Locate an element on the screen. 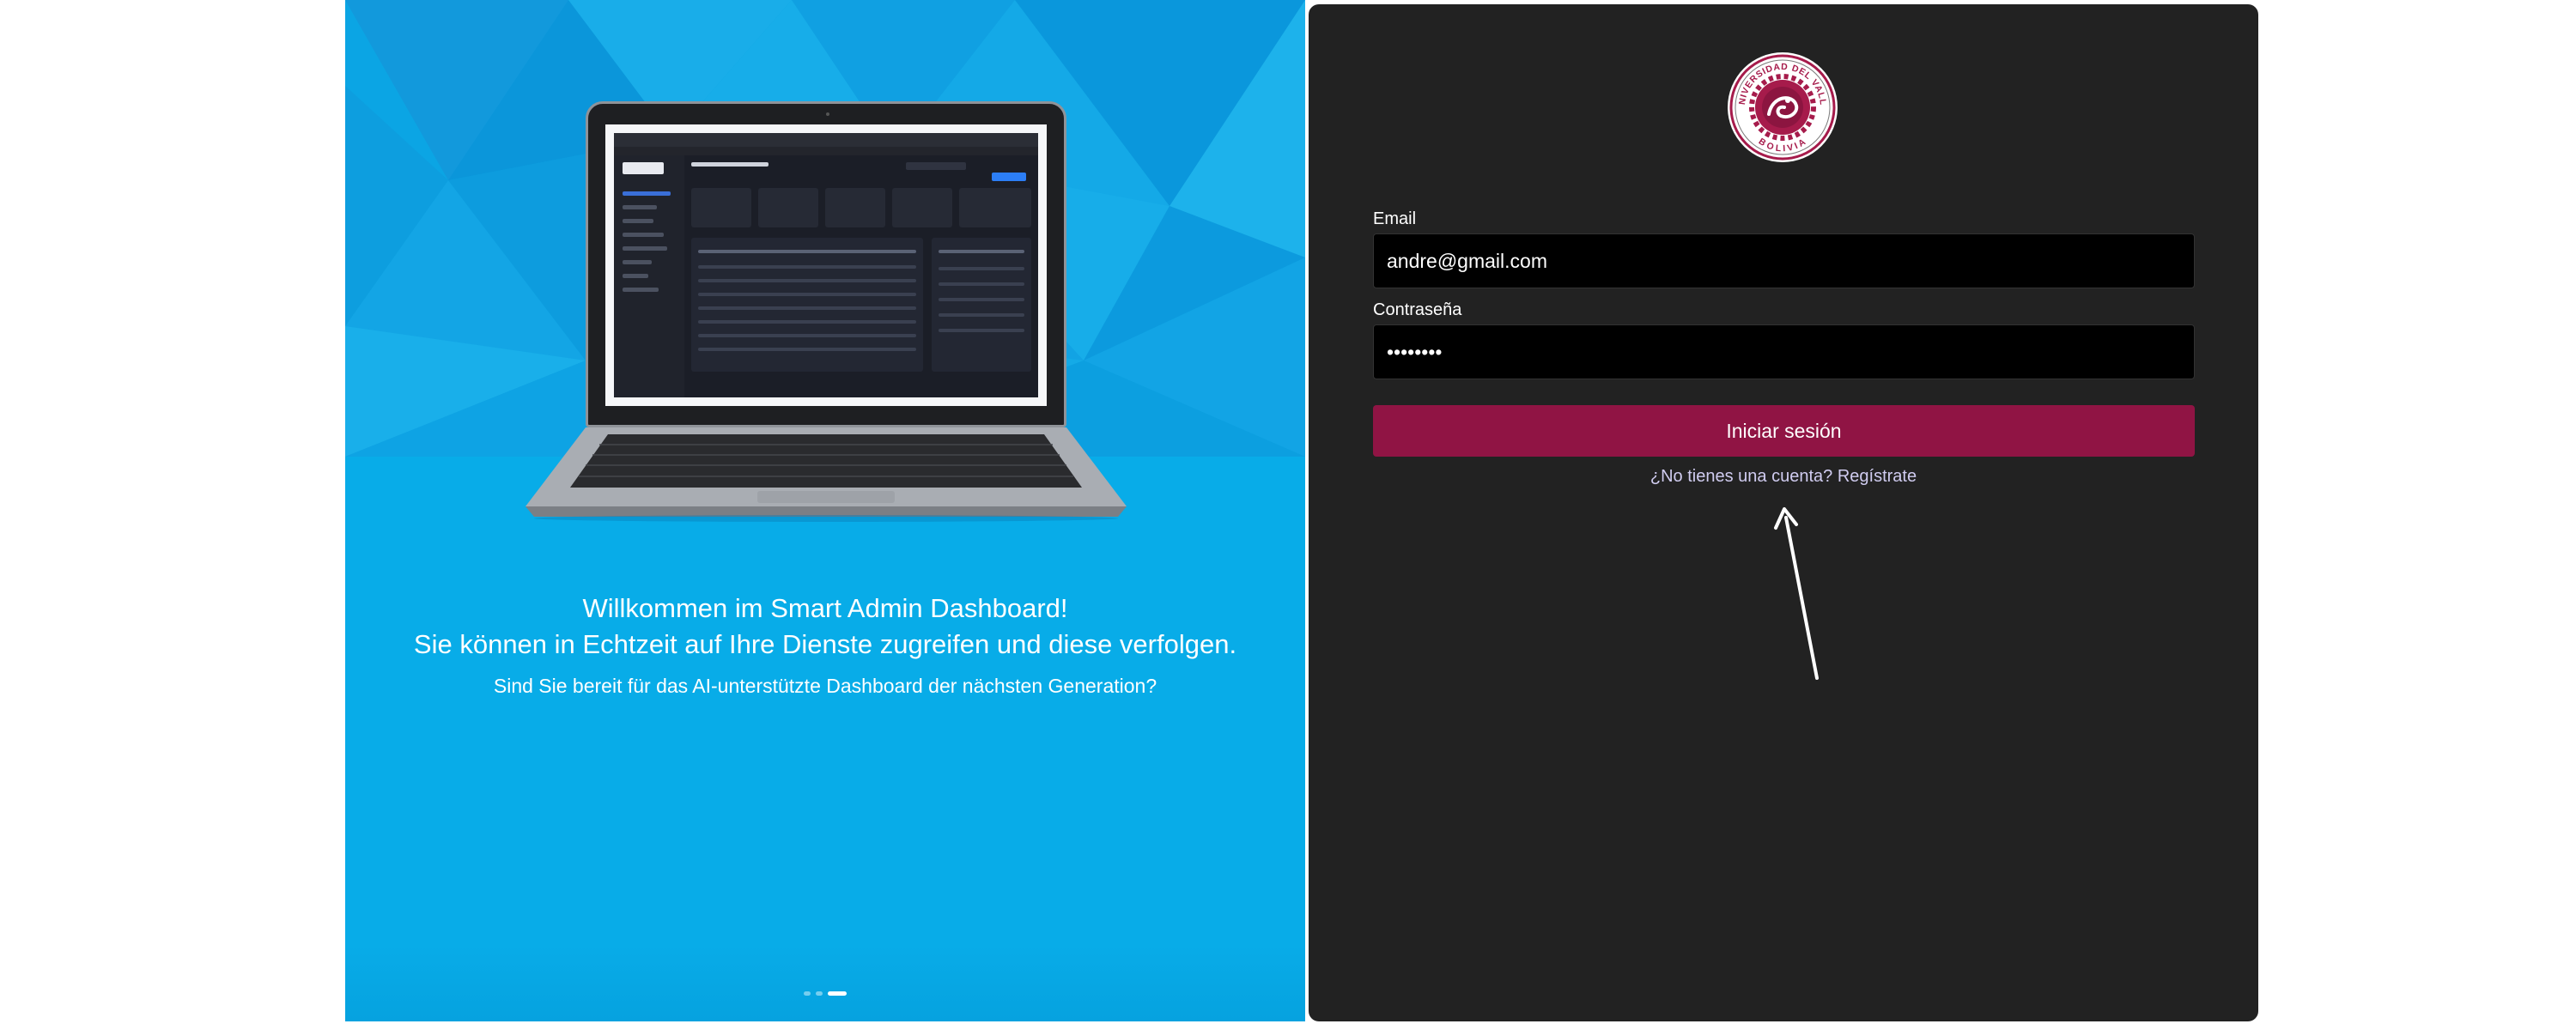 The image size is (2576, 1030). signup-prompt-row: ¿No tienes una cuenta? Regístrate is located at coordinates (1784, 476).